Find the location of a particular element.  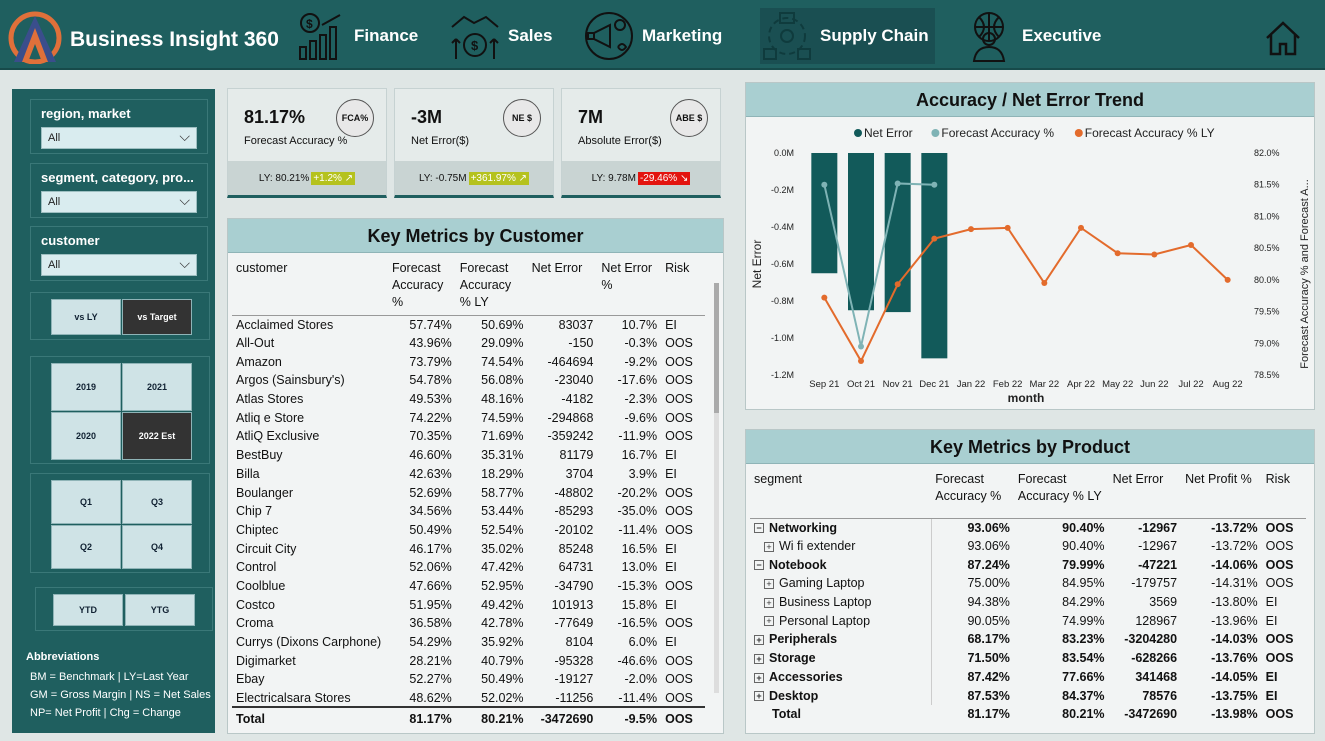

table-row: BestBuy 46.60% 35.31% 81179 16.7% EI is located at coordinates (468, 455).